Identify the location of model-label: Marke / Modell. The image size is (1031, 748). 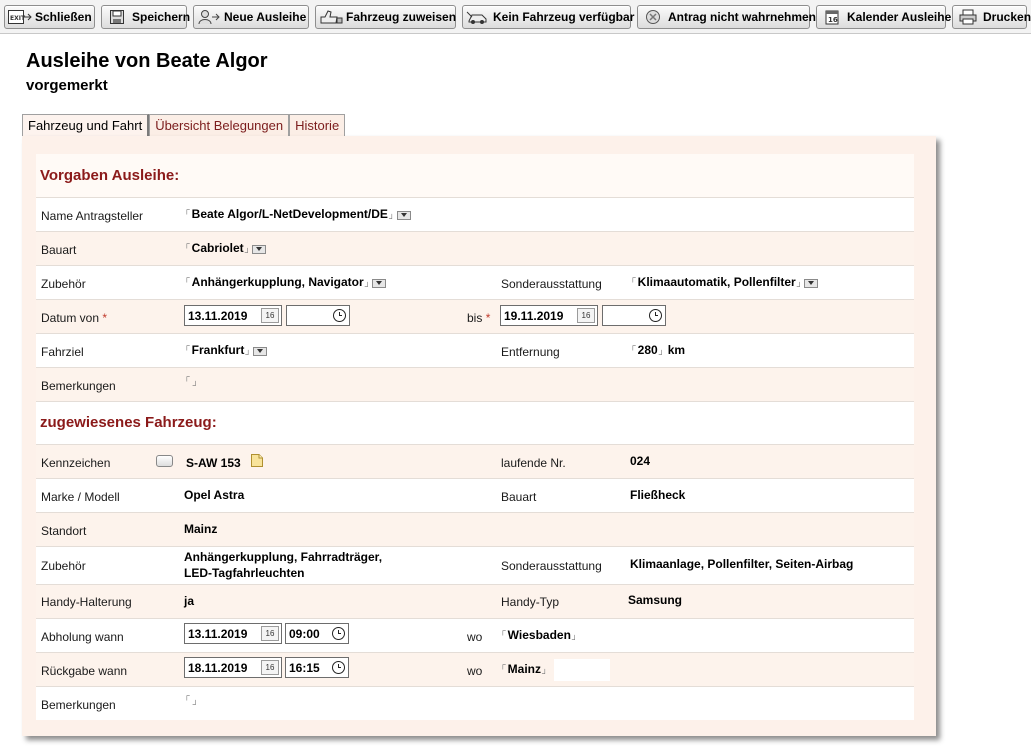
(80, 497).